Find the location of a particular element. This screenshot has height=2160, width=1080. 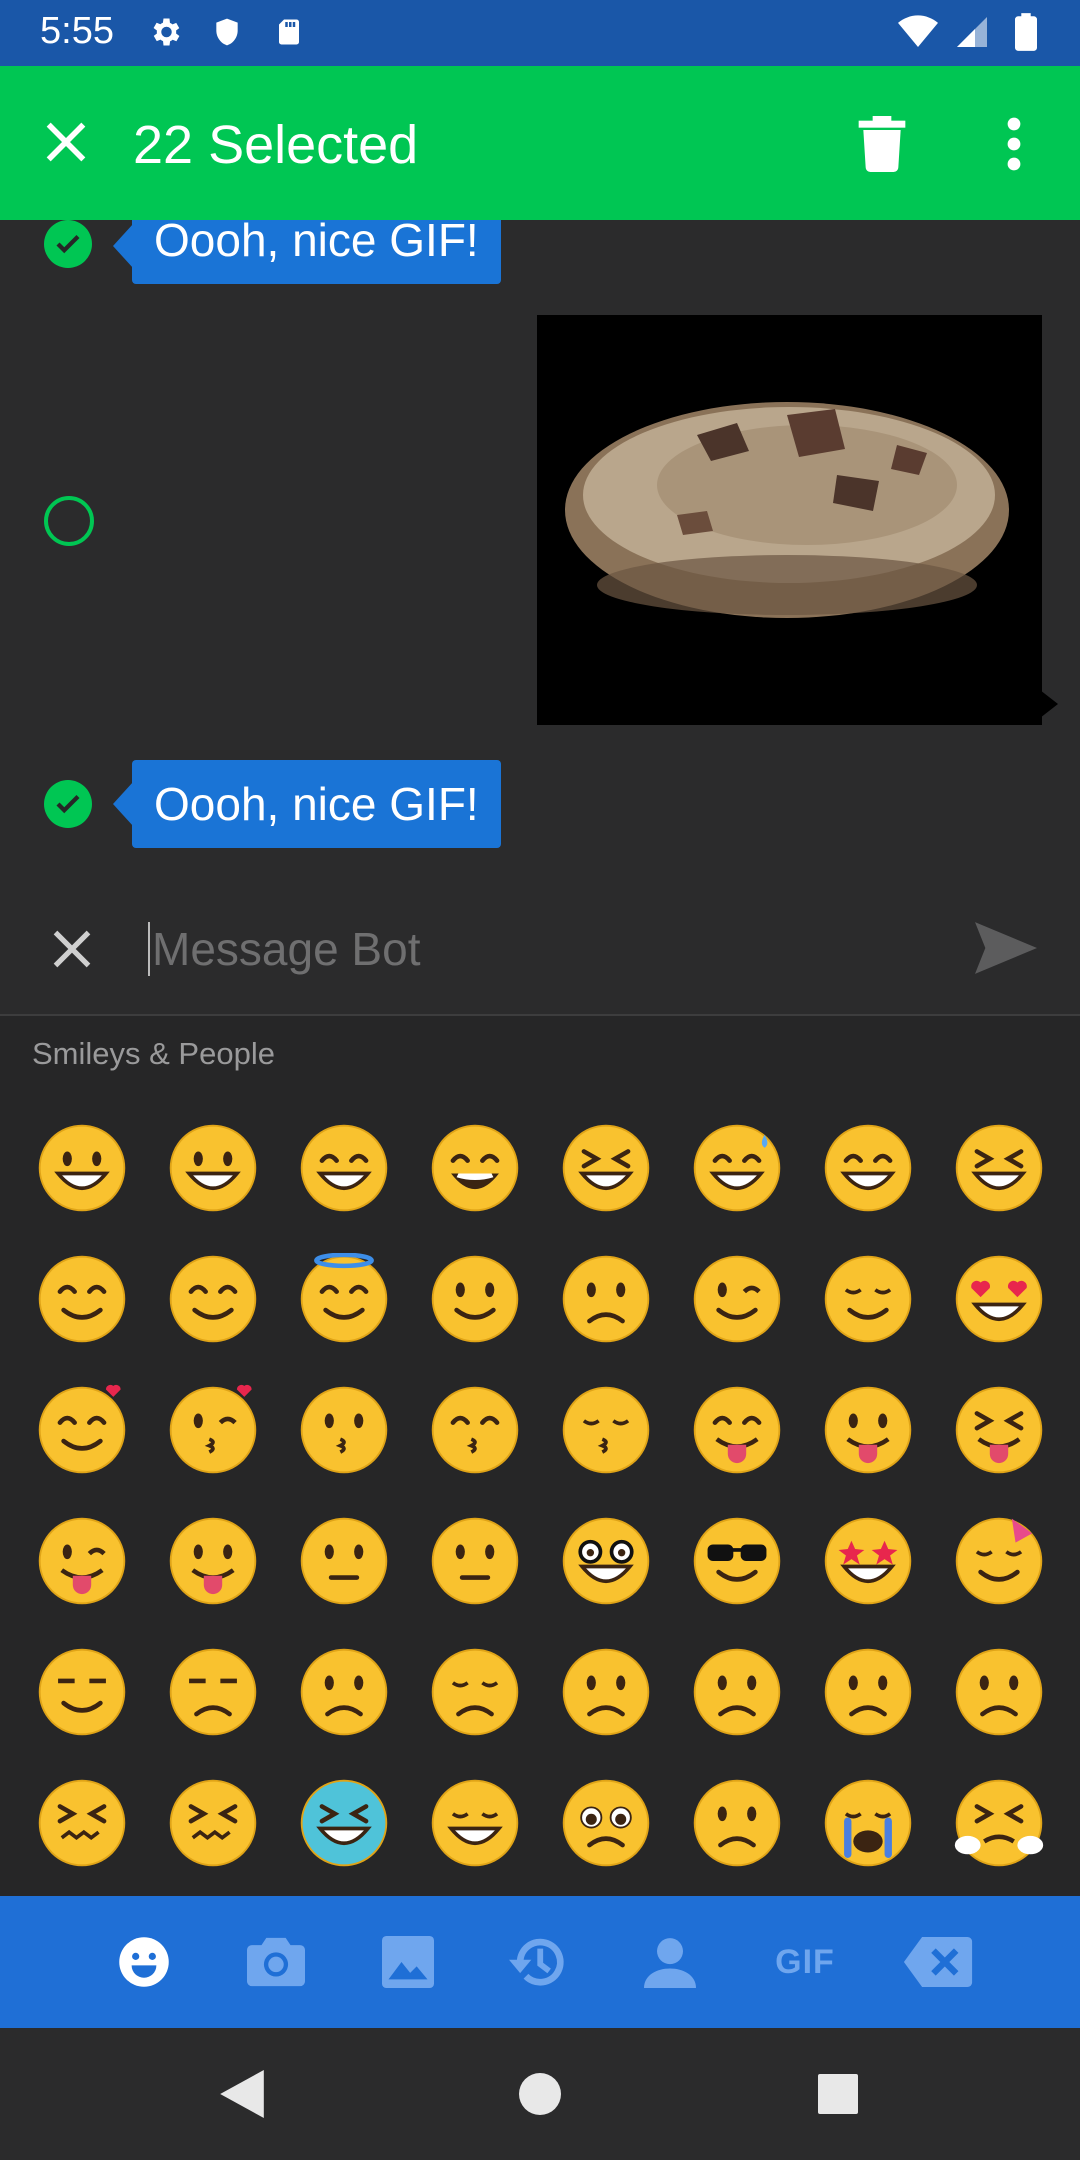

backspace-icon is located at coordinates (938, 1962).